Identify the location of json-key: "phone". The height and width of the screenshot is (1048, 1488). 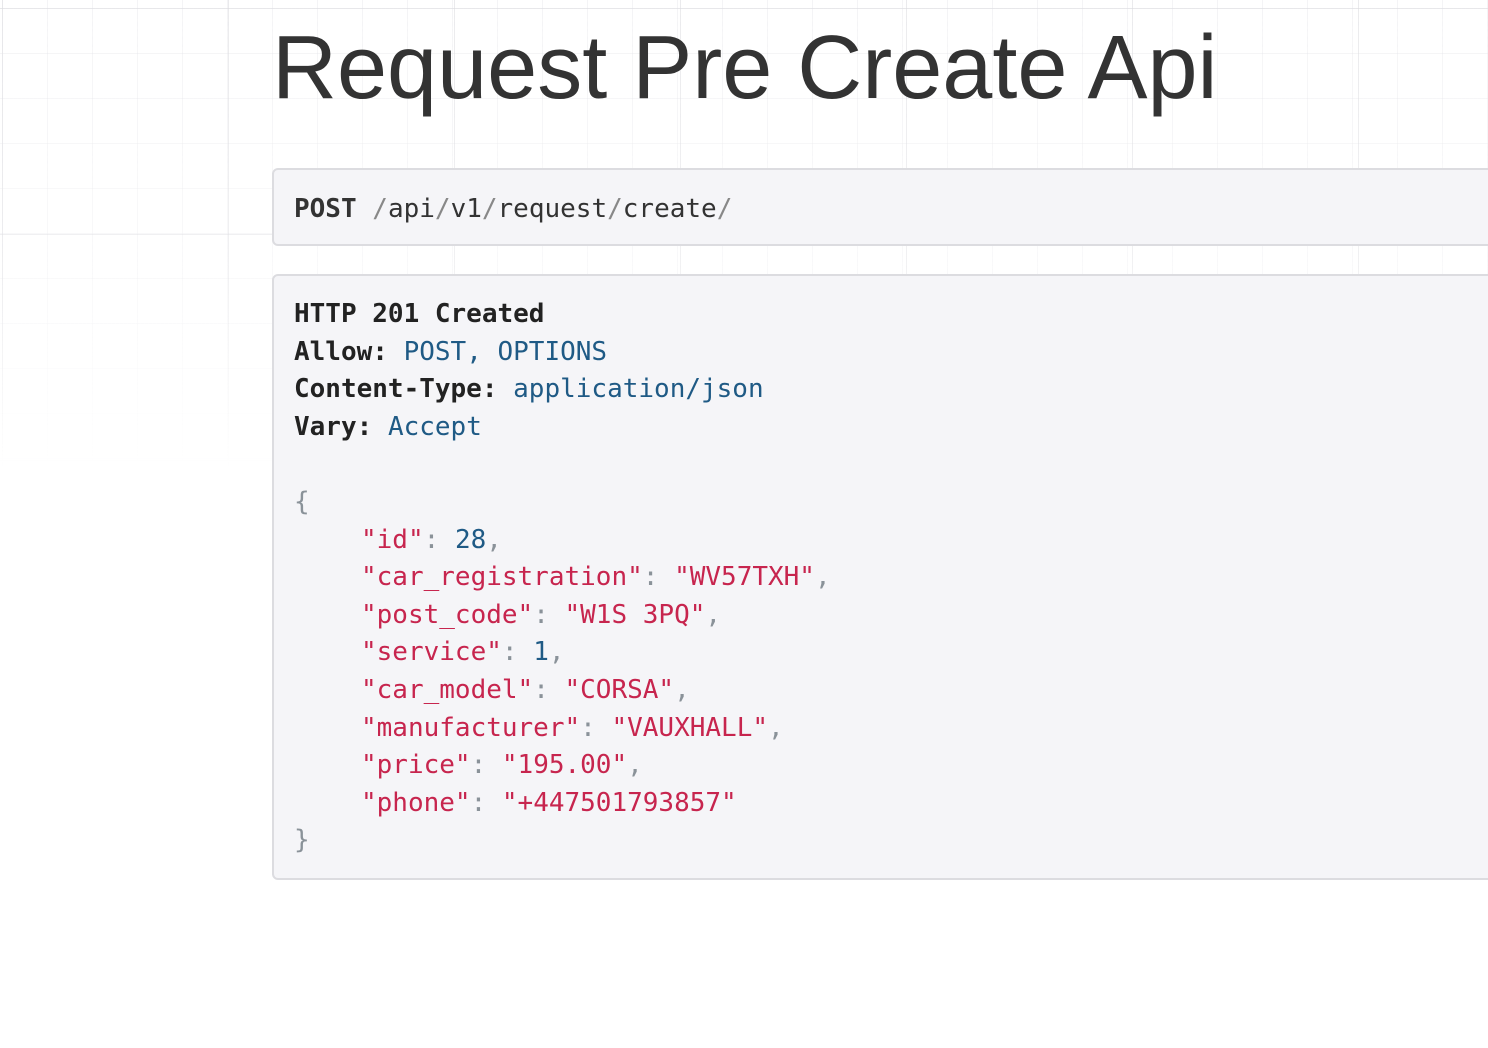
(416, 802).